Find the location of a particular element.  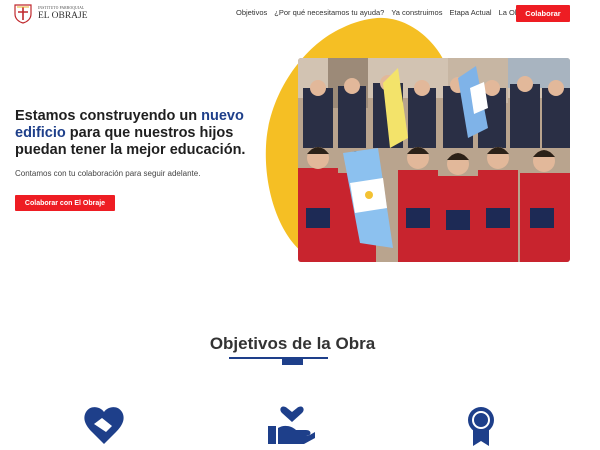

section-title: Objetivos de la Obra is located at coordinates (292, 343).